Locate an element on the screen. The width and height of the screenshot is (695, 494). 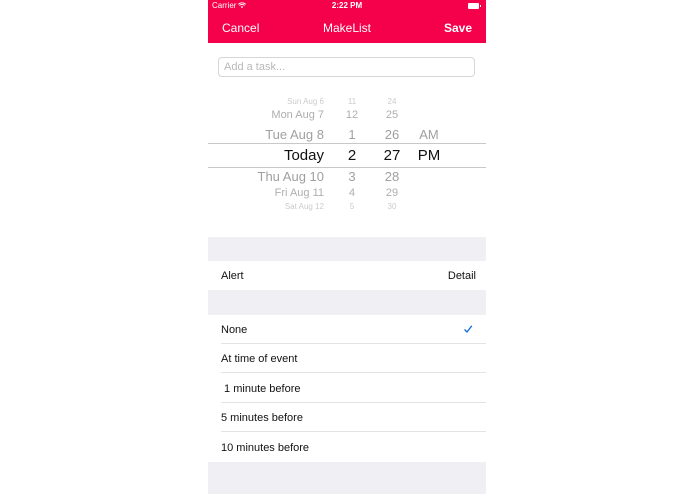
picker-minute-item: 29 is located at coordinates (392, 193).